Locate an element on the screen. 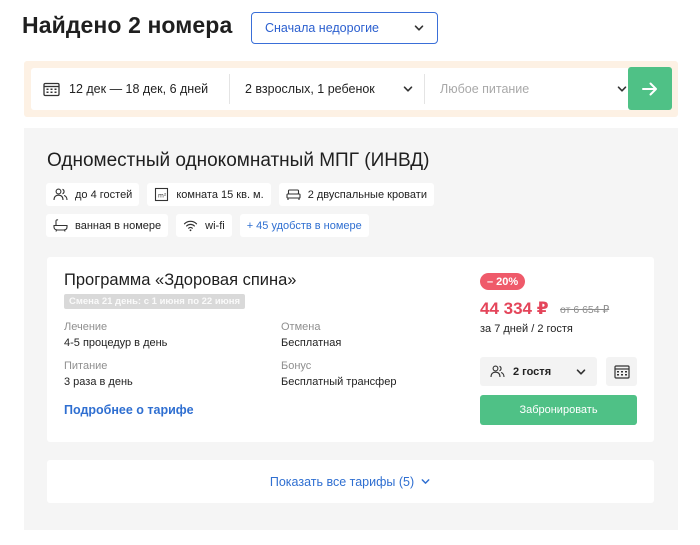 The height and width of the screenshot is (545, 700). amenity-label: комната 15 кв. м. is located at coordinates (220, 194).